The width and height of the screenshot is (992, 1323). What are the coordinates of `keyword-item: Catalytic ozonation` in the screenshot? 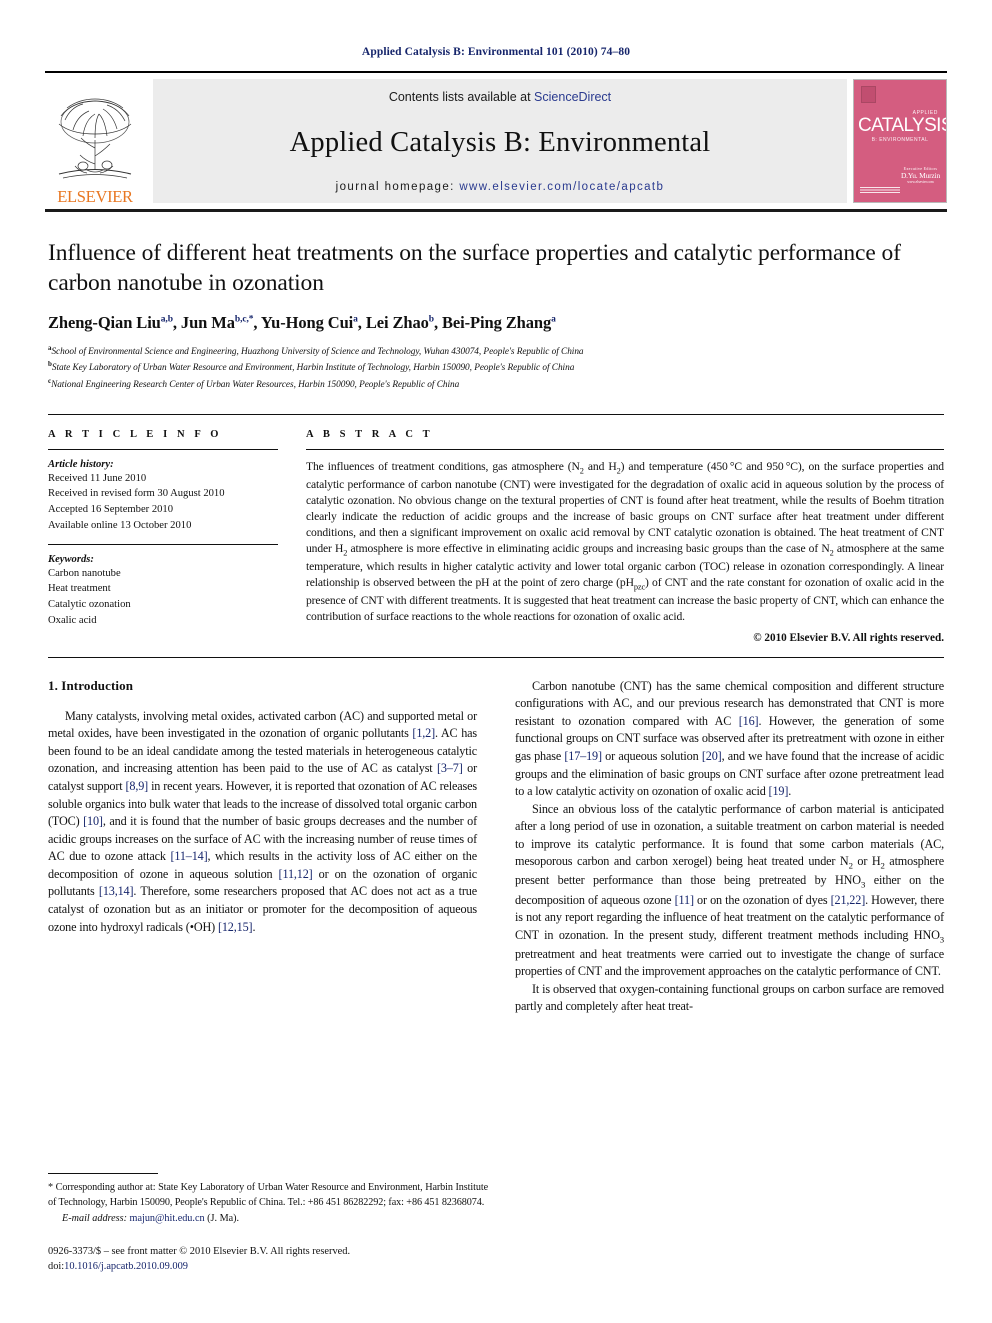 It's located at (89, 604).